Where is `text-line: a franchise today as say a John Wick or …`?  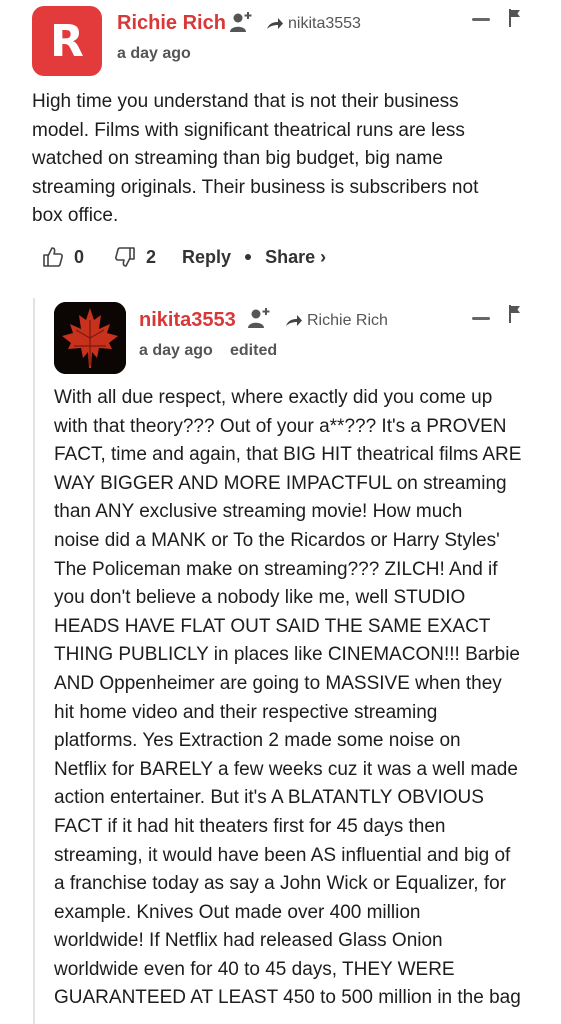 text-line: a franchise today as say a John Wick or … is located at coordinates (280, 884).